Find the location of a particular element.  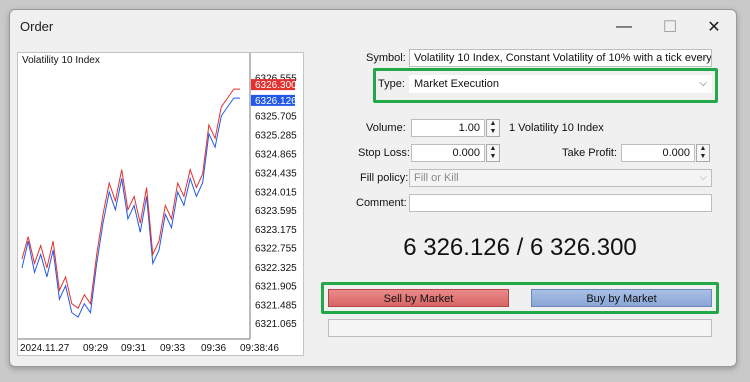

stop-loss-label: Stop Loss: is located at coordinates (384, 153).